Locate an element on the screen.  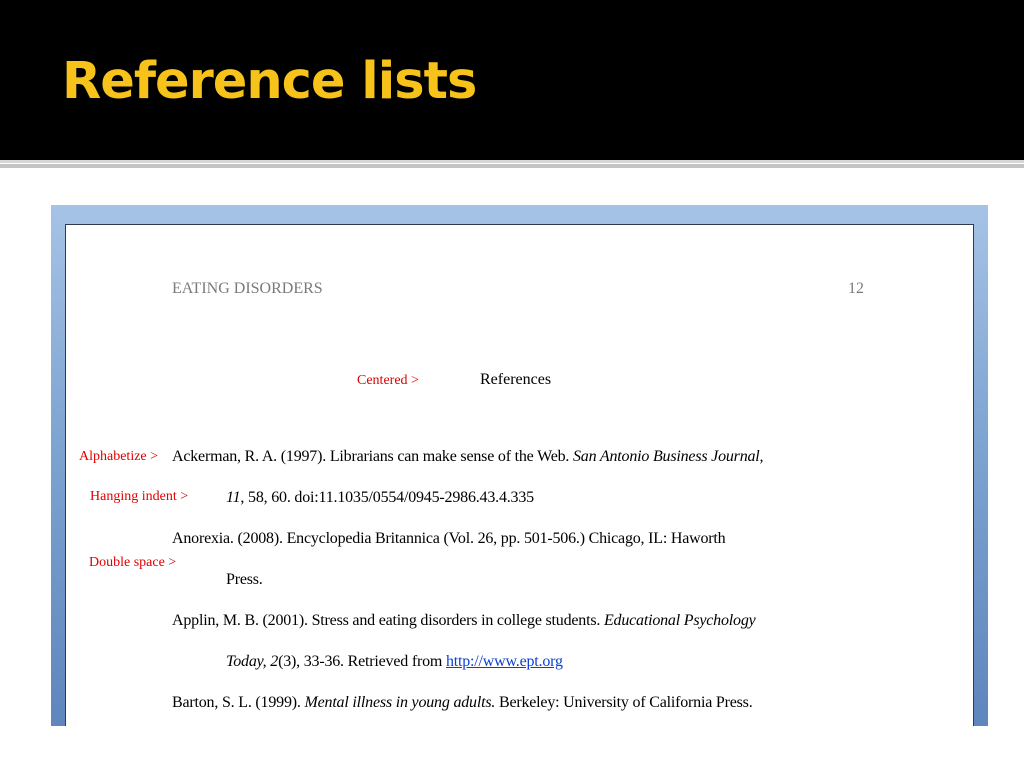
annotation-double-space: Double space > is located at coordinates (133, 562).